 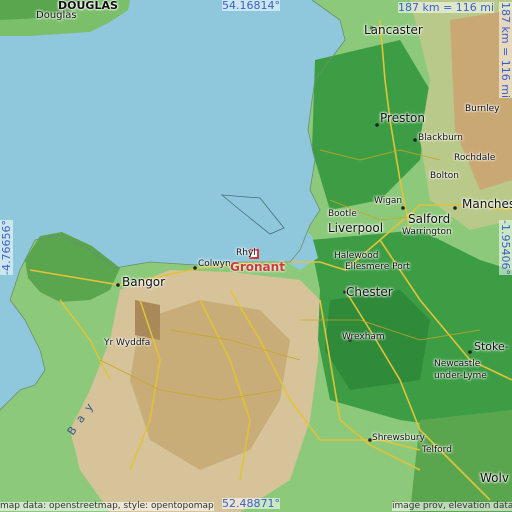 What do you see at coordinates (56, 15) in the screenshot?
I see `place-douglas: Douglas` at bounding box center [56, 15].